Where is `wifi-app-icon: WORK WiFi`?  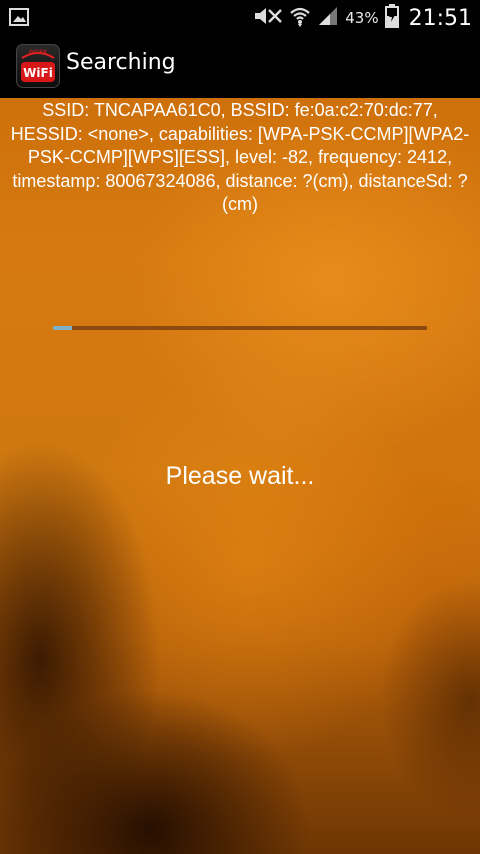 wifi-app-icon: WORK WiFi is located at coordinates (38, 66).